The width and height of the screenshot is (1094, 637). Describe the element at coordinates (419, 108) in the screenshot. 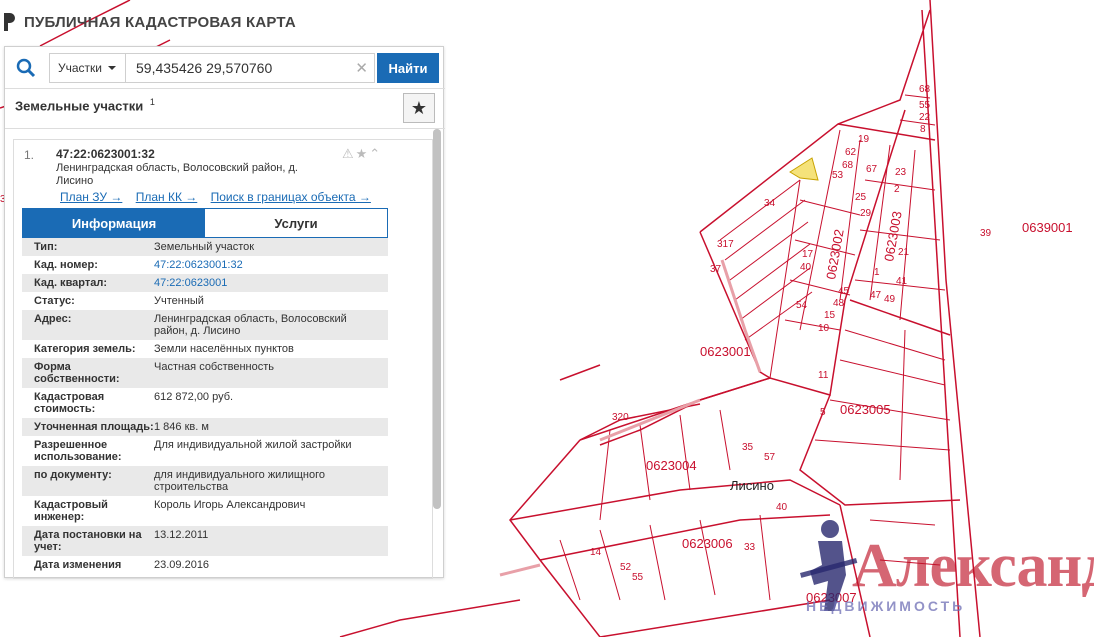

I see `star-icon: ★` at that location.